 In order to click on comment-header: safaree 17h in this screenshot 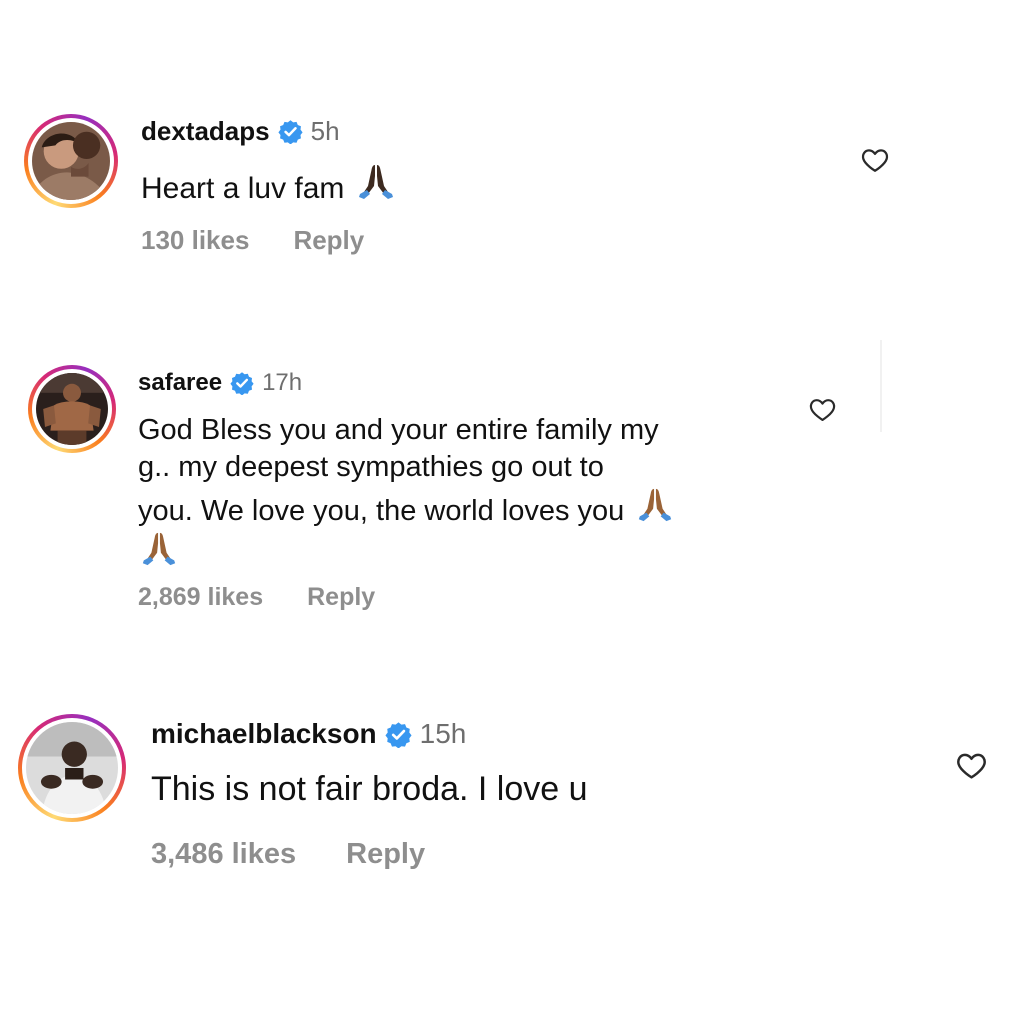, I will do `click(220, 383)`.